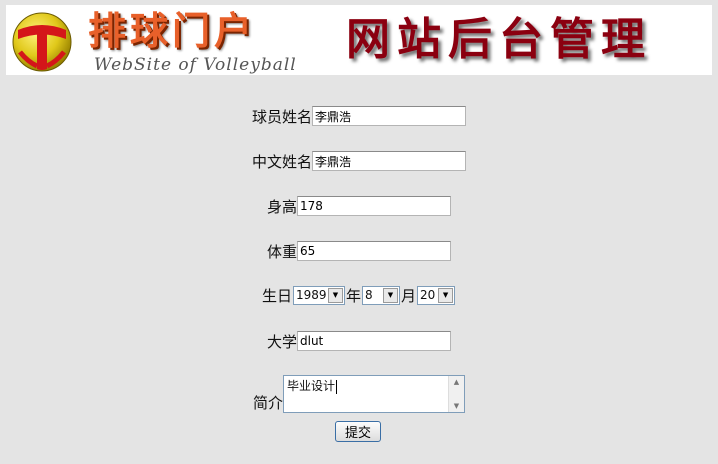  What do you see at coordinates (311, 295) in the screenshot?
I see `birth-year-value: 1989` at bounding box center [311, 295].